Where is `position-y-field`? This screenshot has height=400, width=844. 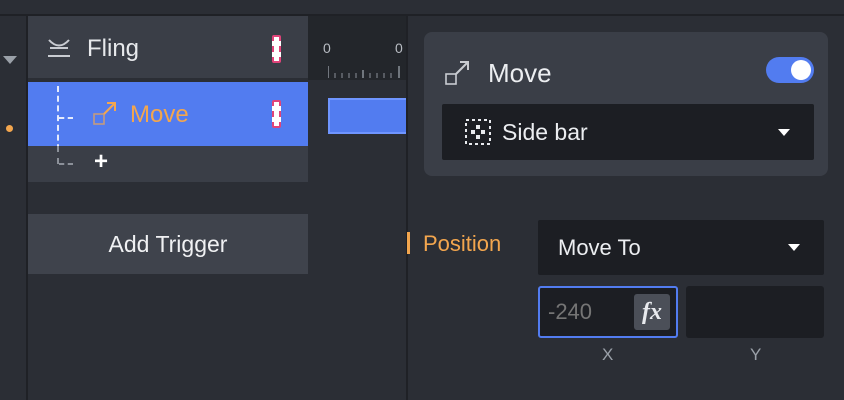
position-y-field is located at coordinates (755, 312).